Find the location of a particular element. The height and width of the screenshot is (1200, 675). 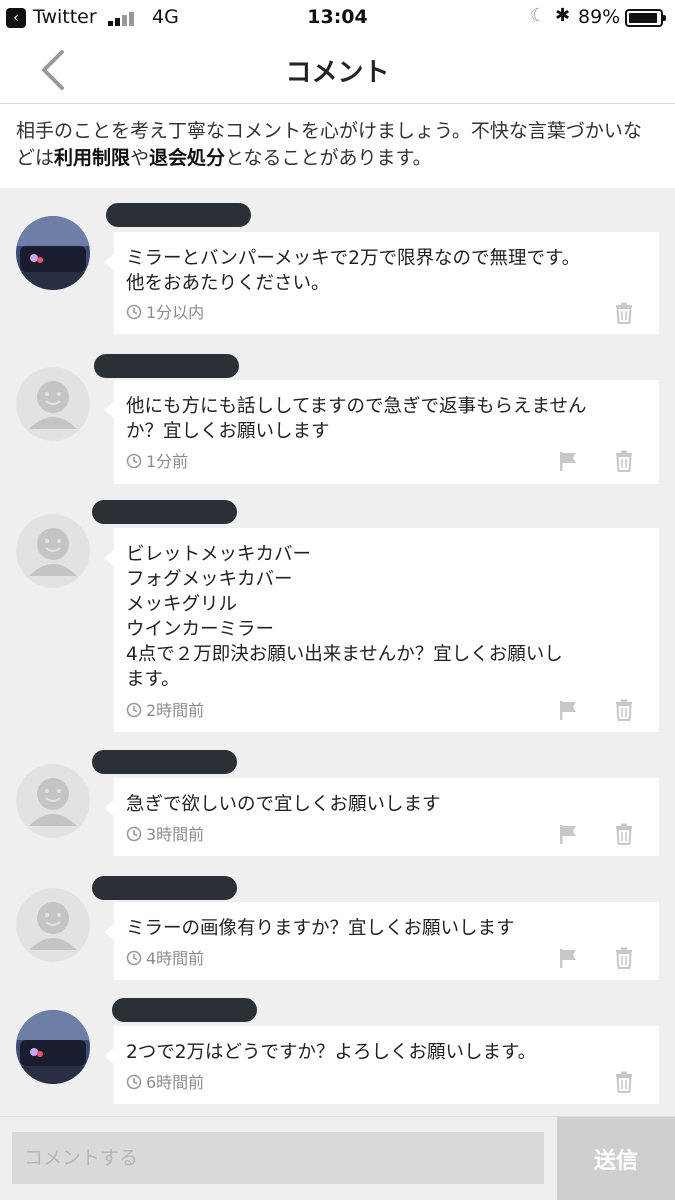

comment-time-label: 3時間前 is located at coordinates (175, 834).